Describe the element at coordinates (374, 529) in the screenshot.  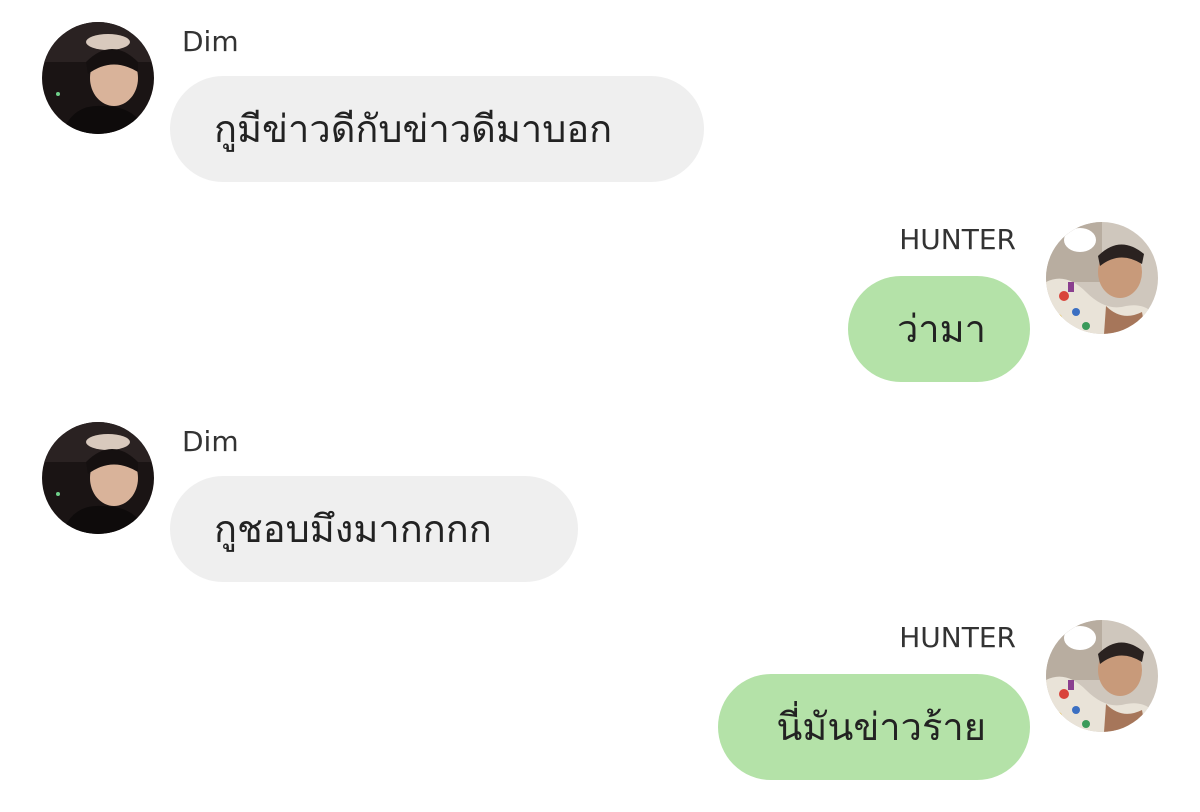
I see `message-bubble: กูชอบมึงมากกกก` at that location.